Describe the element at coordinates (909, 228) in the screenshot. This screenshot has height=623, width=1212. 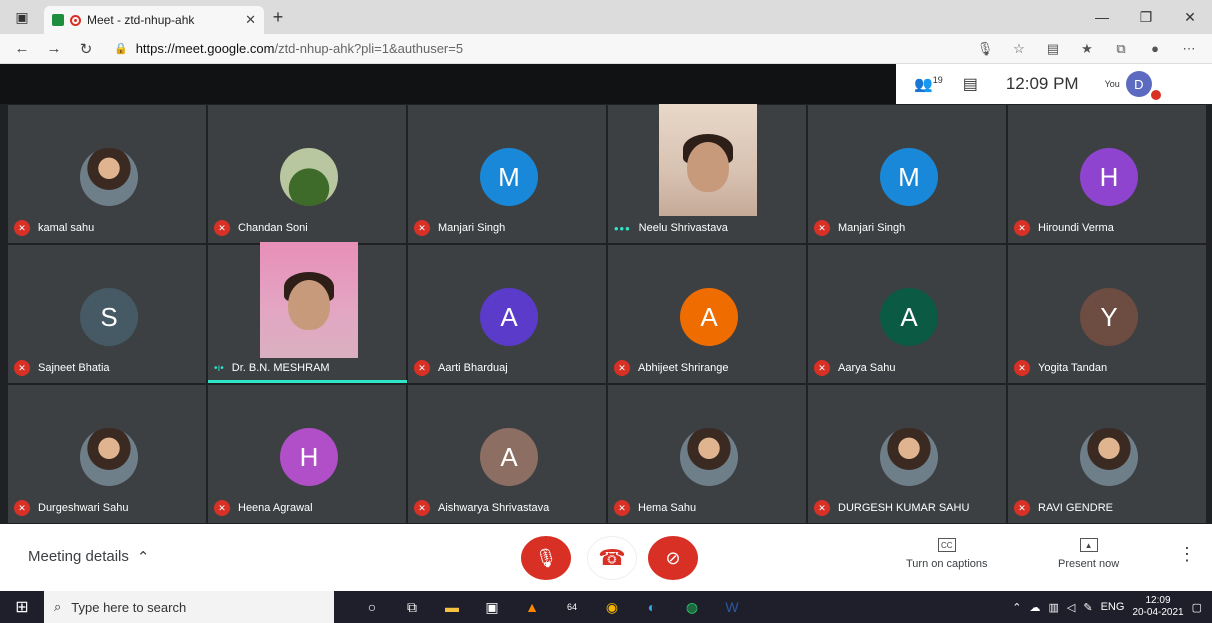
I see `participant-name-row: ✕ Manjari Singh` at that location.